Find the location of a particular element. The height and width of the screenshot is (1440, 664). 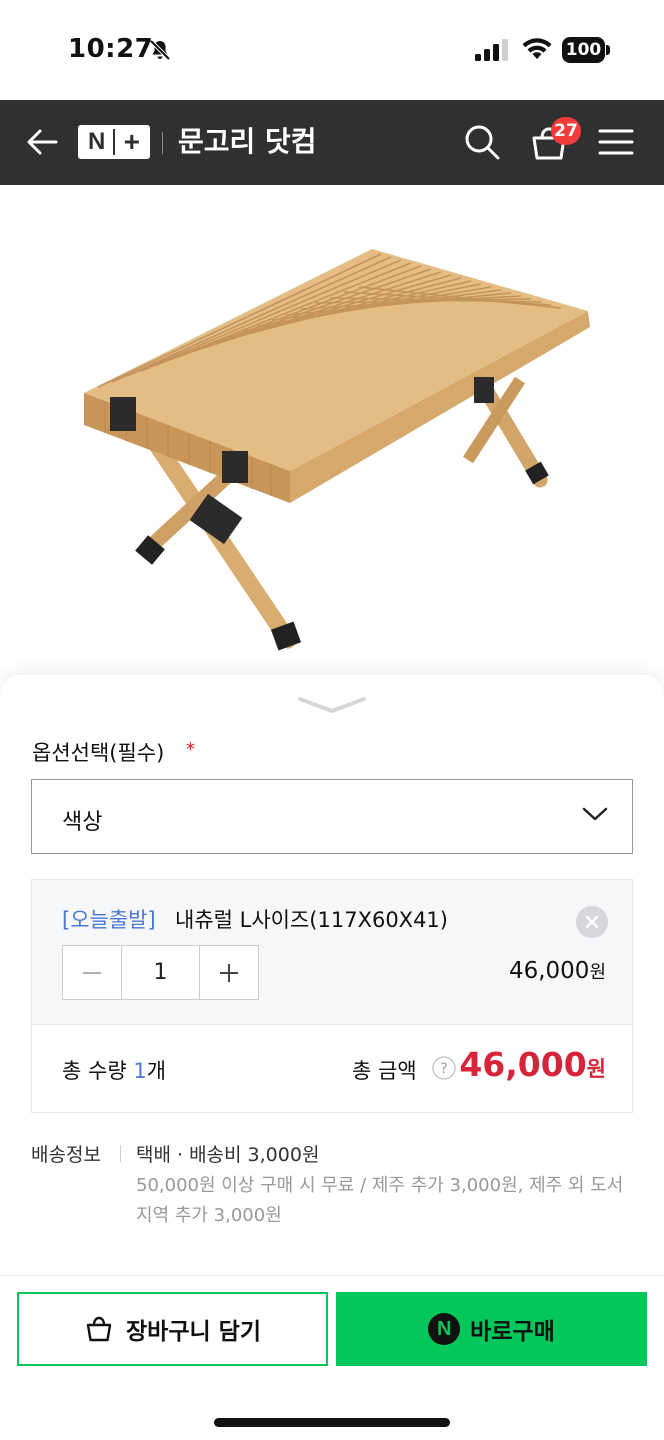

item-price: 46,000원 is located at coordinates (557, 971).